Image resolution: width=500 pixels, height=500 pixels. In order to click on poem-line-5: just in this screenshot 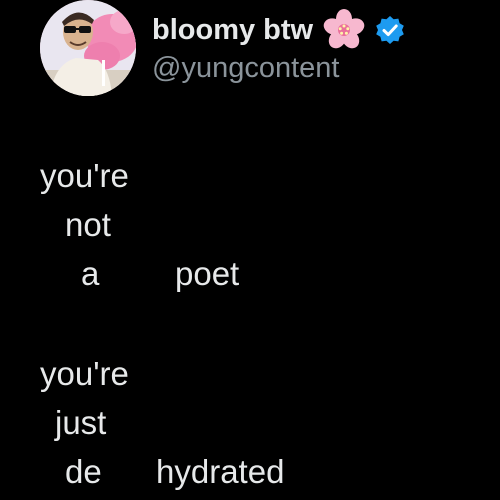, I will do `click(81, 422)`.